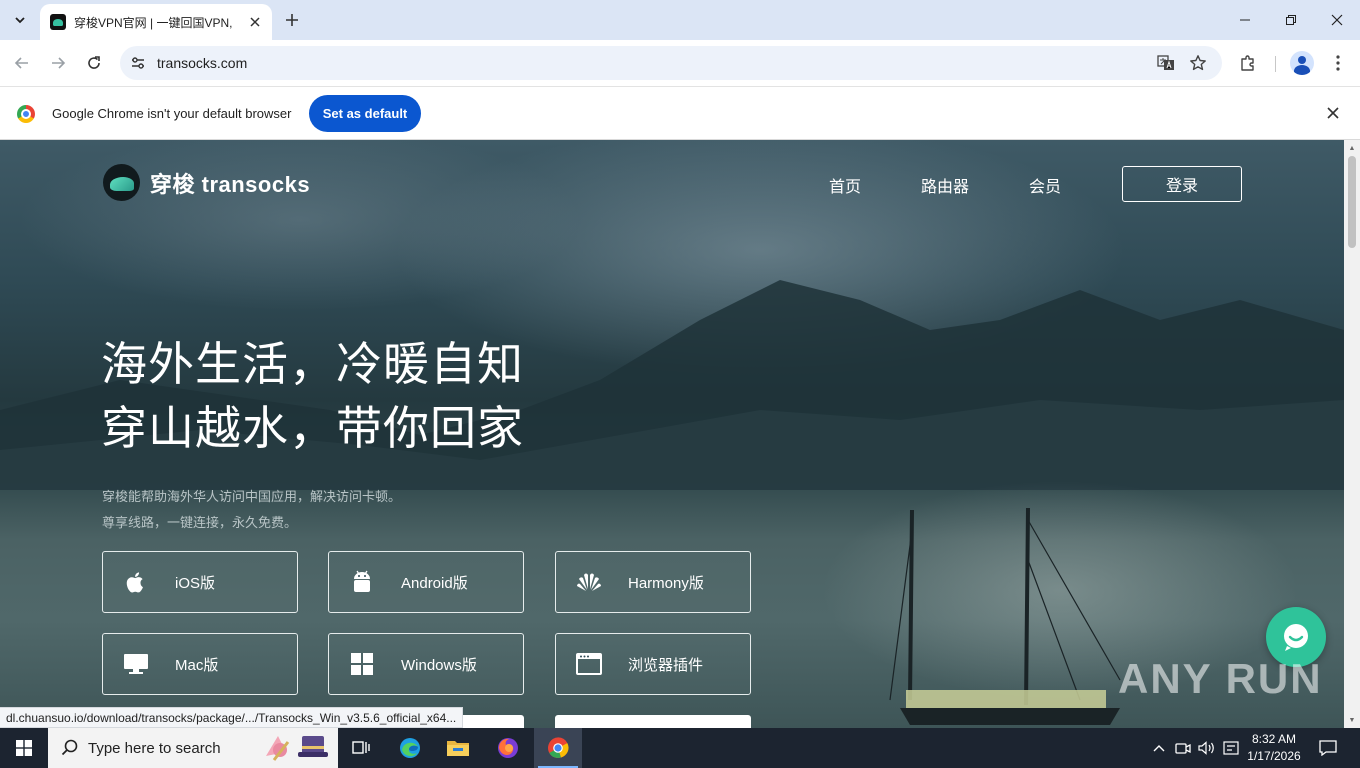  I want to click on chevron-down-icon, so click(20, 20).